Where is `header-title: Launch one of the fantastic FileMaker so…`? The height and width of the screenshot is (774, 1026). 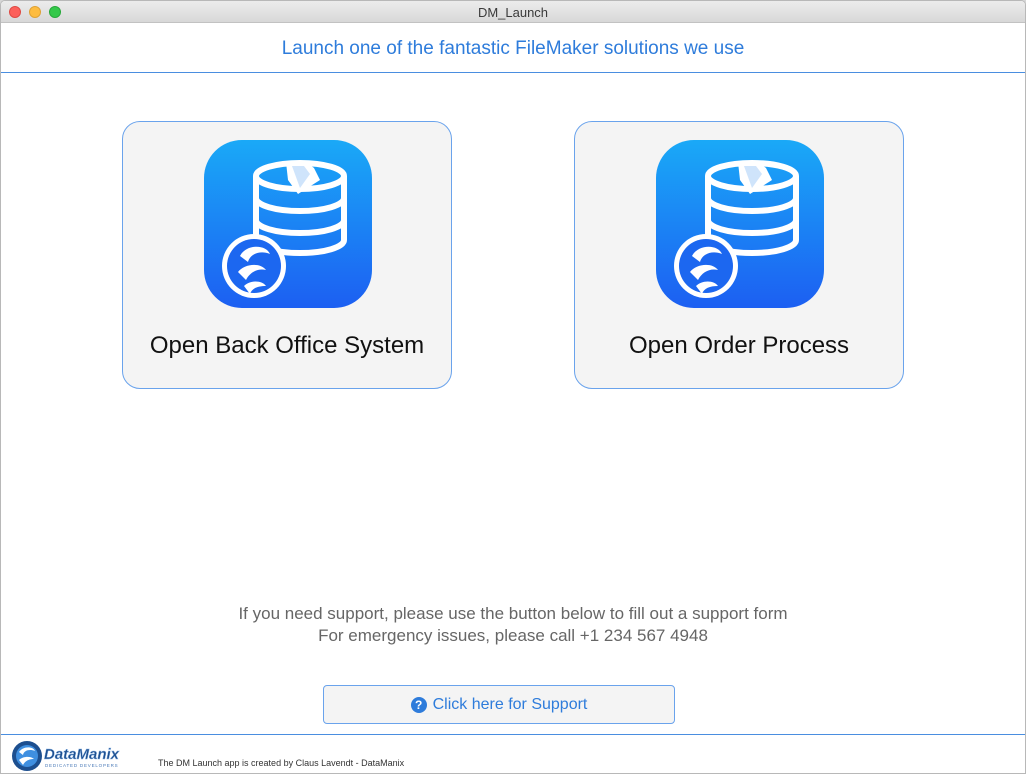
header-title: Launch one of the fantastic FileMaker so… is located at coordinates (513, 48).